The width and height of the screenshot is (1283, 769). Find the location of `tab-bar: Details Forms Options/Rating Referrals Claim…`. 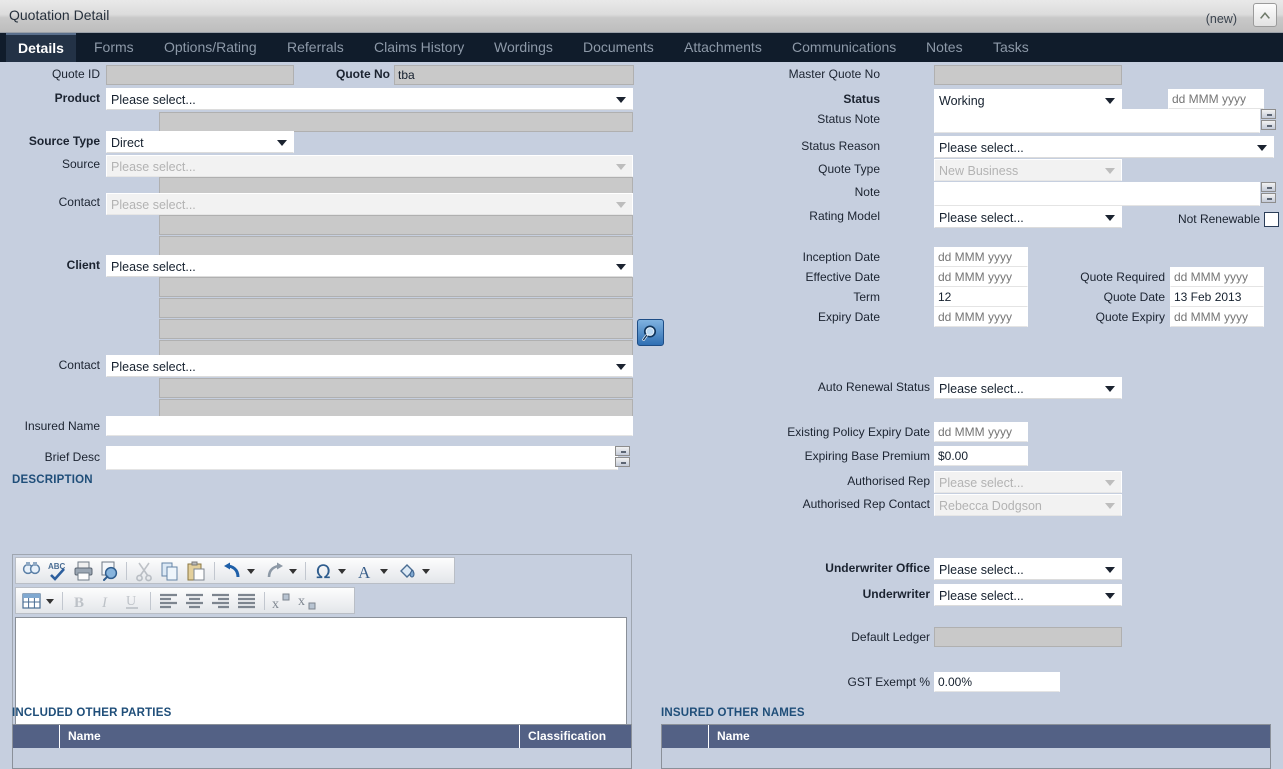

tab-bar: Details Forms Options/Rating Referrals Claim… is located at coordinates (641, 47).